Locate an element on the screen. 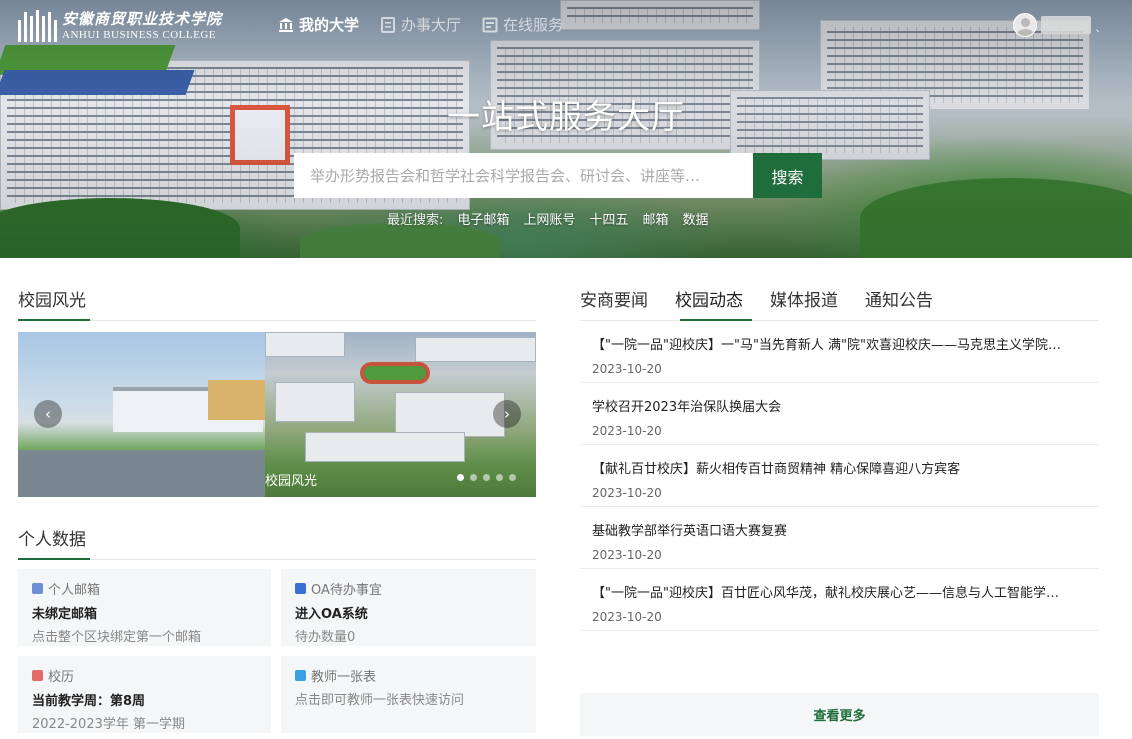  card-sub: 点击即可教师一张表快速访问 is located at coordinates (380, 700).